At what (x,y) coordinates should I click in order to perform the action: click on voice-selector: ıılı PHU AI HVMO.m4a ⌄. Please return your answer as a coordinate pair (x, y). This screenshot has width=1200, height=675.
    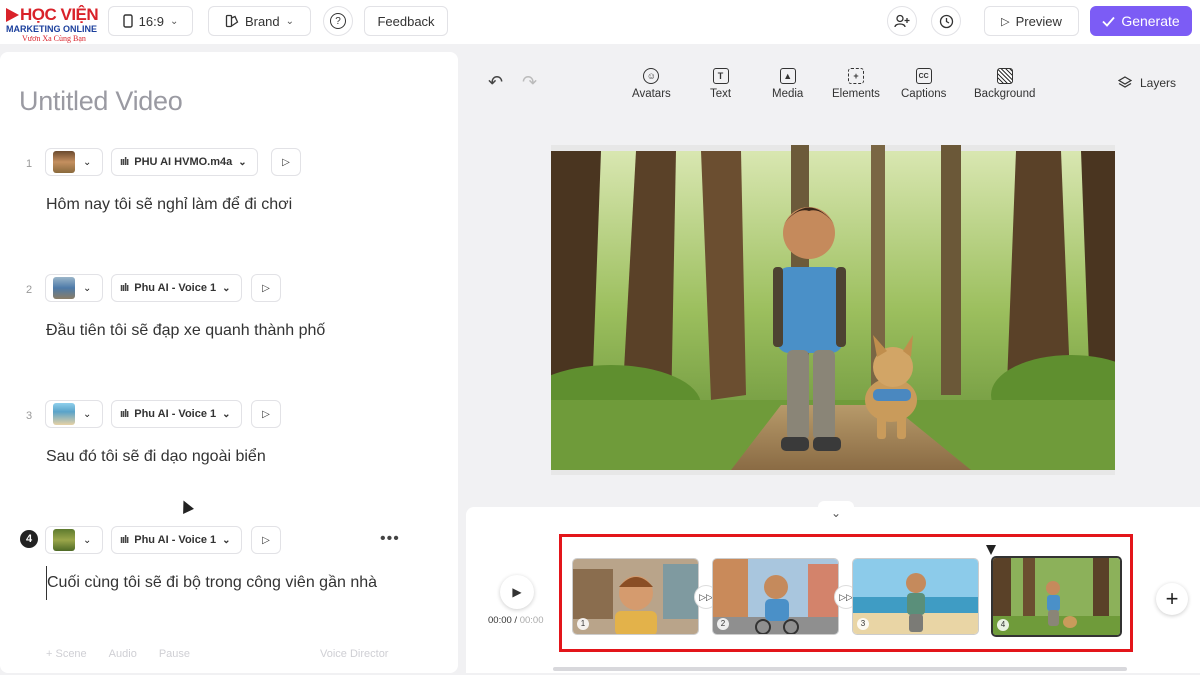
    Looking at the image, I should click on (184, 162).